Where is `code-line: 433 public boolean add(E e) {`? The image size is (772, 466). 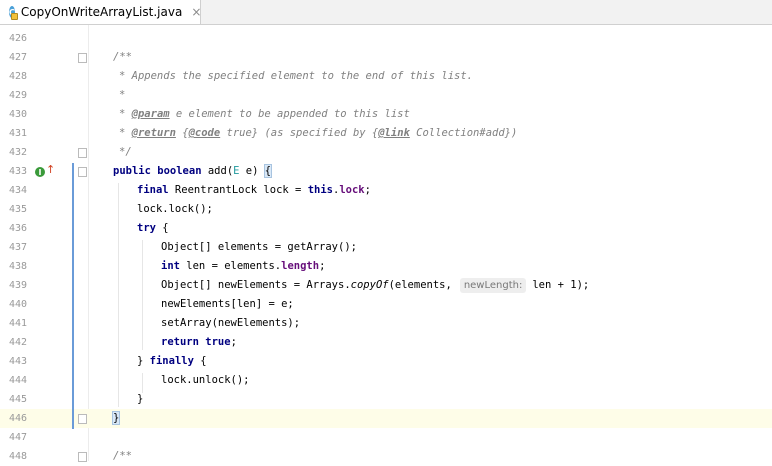
code-line: 433 public boolean add(E e) { is located at coordinates (386, 171).